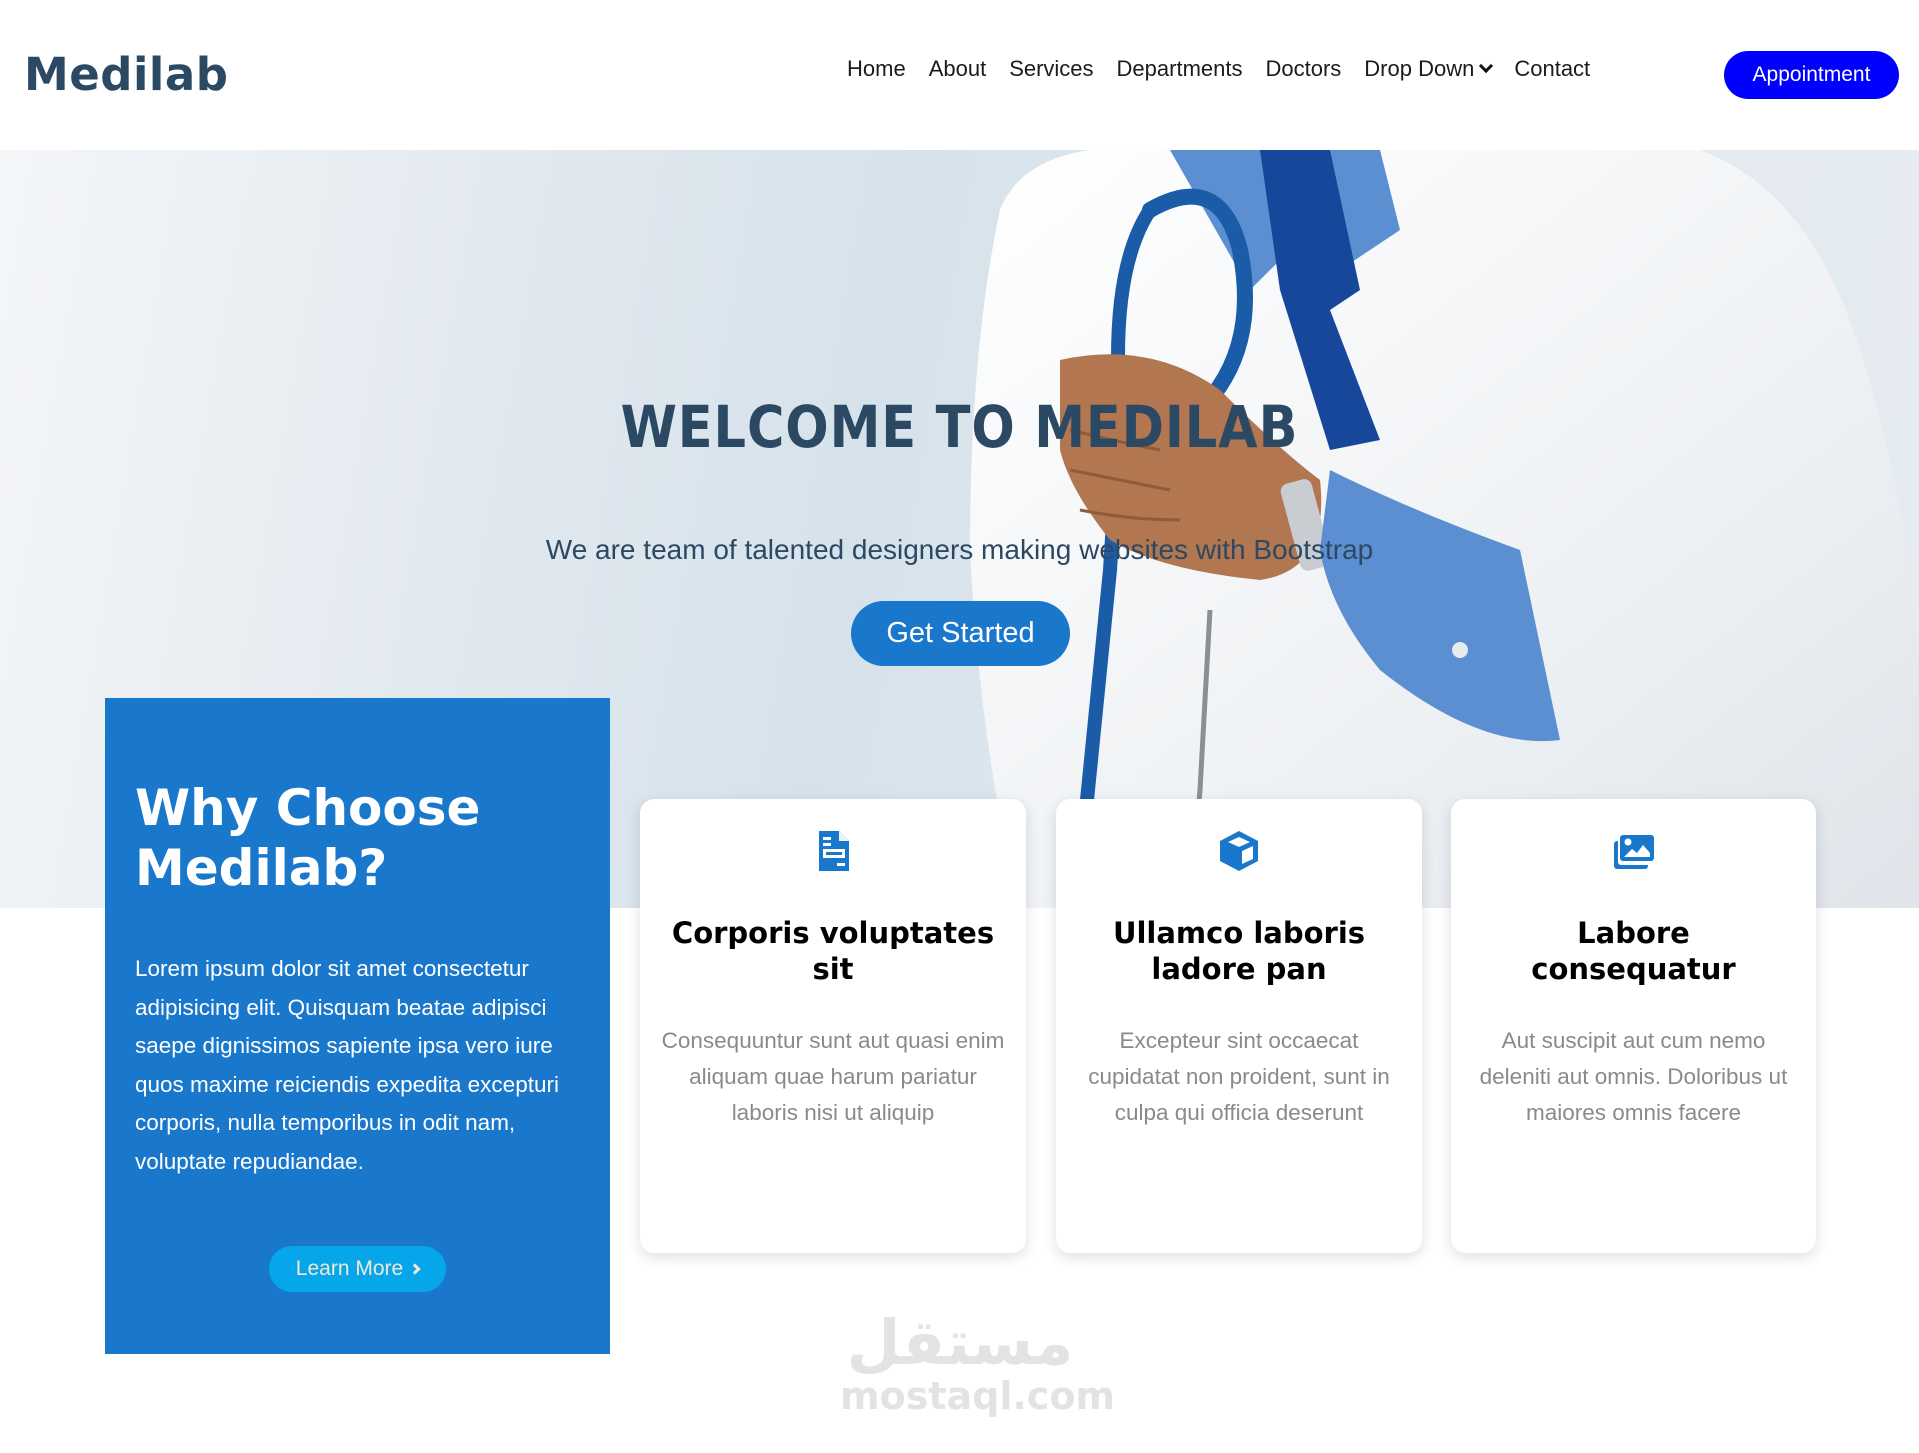 The height and width of the screenshot is (1453, 1919). Describe the element at coordinates (1633, 951) in the screenshot. I see `card-title: Labore consequatur` at that location.